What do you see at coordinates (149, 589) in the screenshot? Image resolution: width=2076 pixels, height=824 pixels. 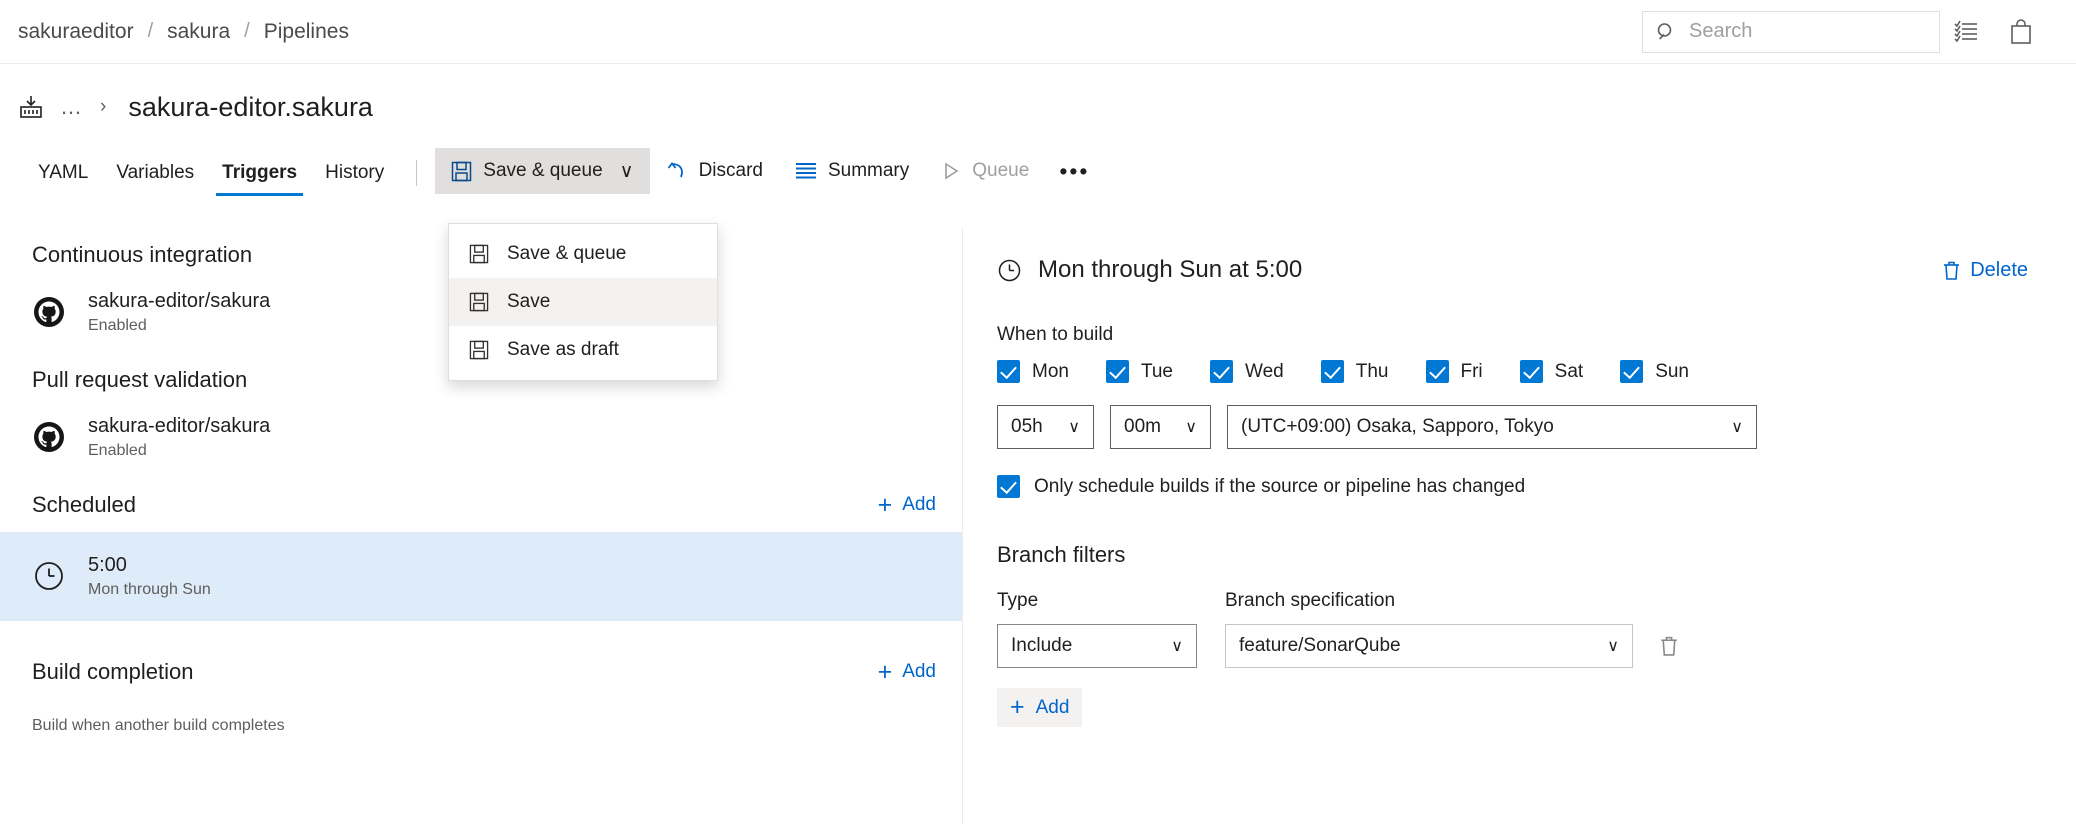 I see `trigger-item-status: Mon through Sun` at bounding box center [149, 589].